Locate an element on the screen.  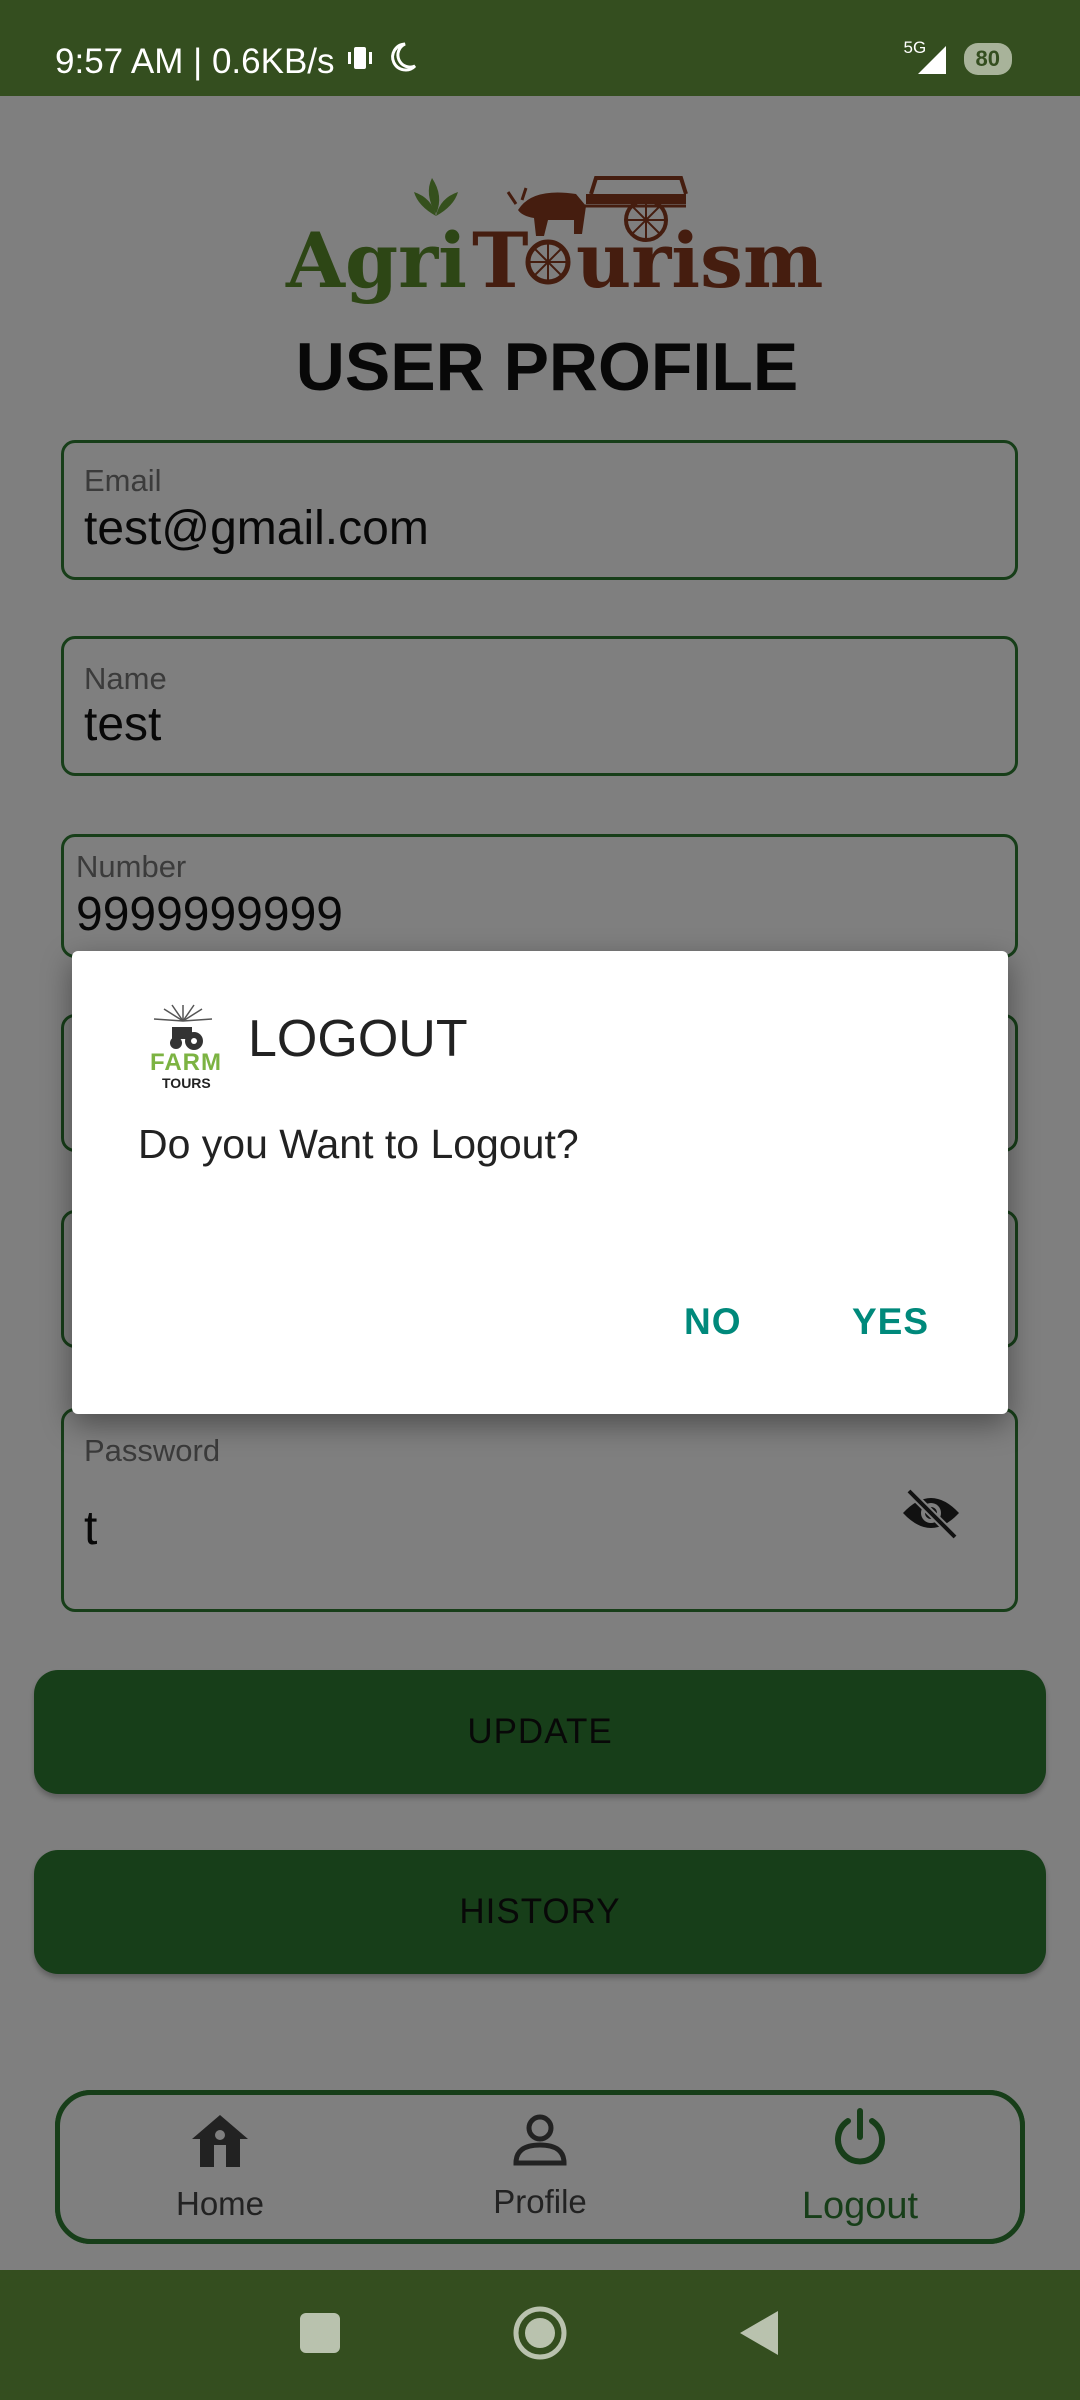
farm-tours-logo-bottom: TOURS is located at coordinates (186, 1083).